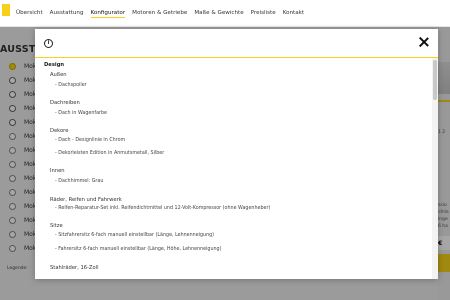 The height and width of the screenshot is (300, 450). I want to click on group-title: Sitze, so click(56, 226).